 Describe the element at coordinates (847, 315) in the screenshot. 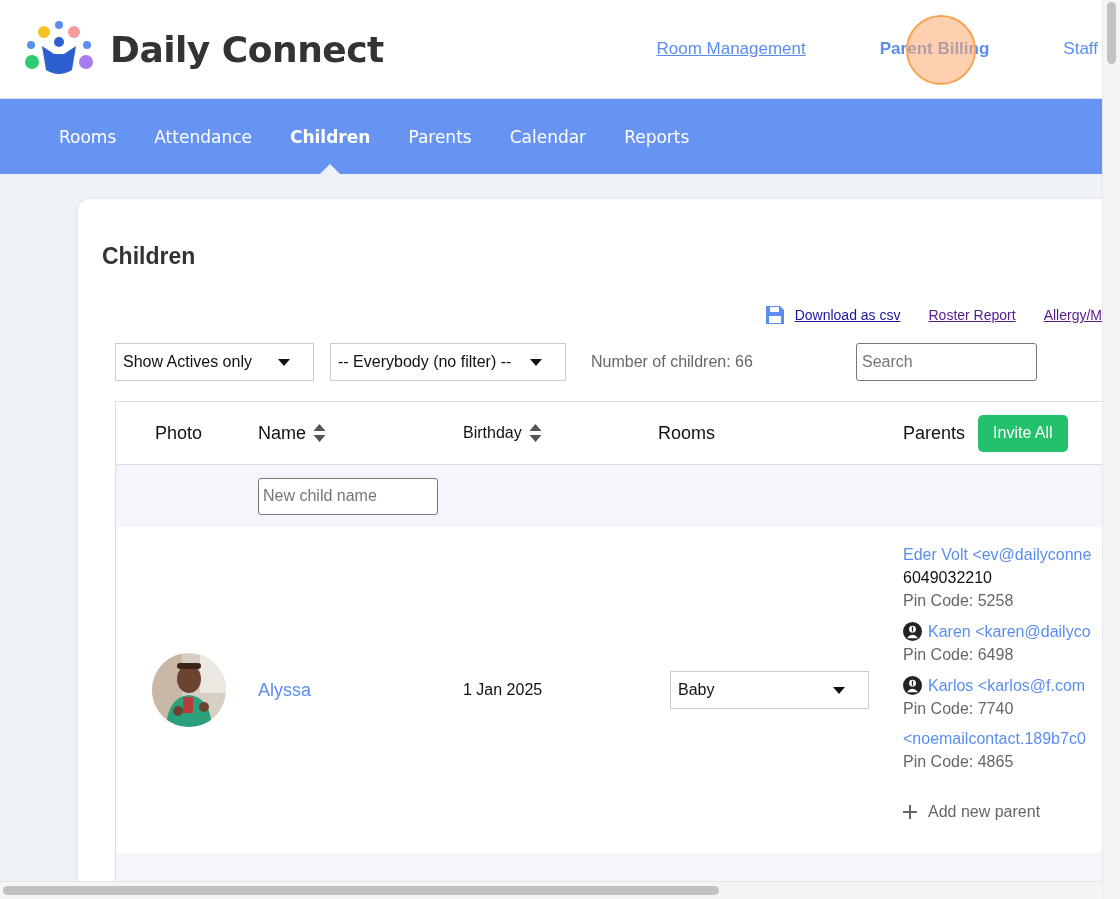

I see `report-link: Download as csv` at that location.